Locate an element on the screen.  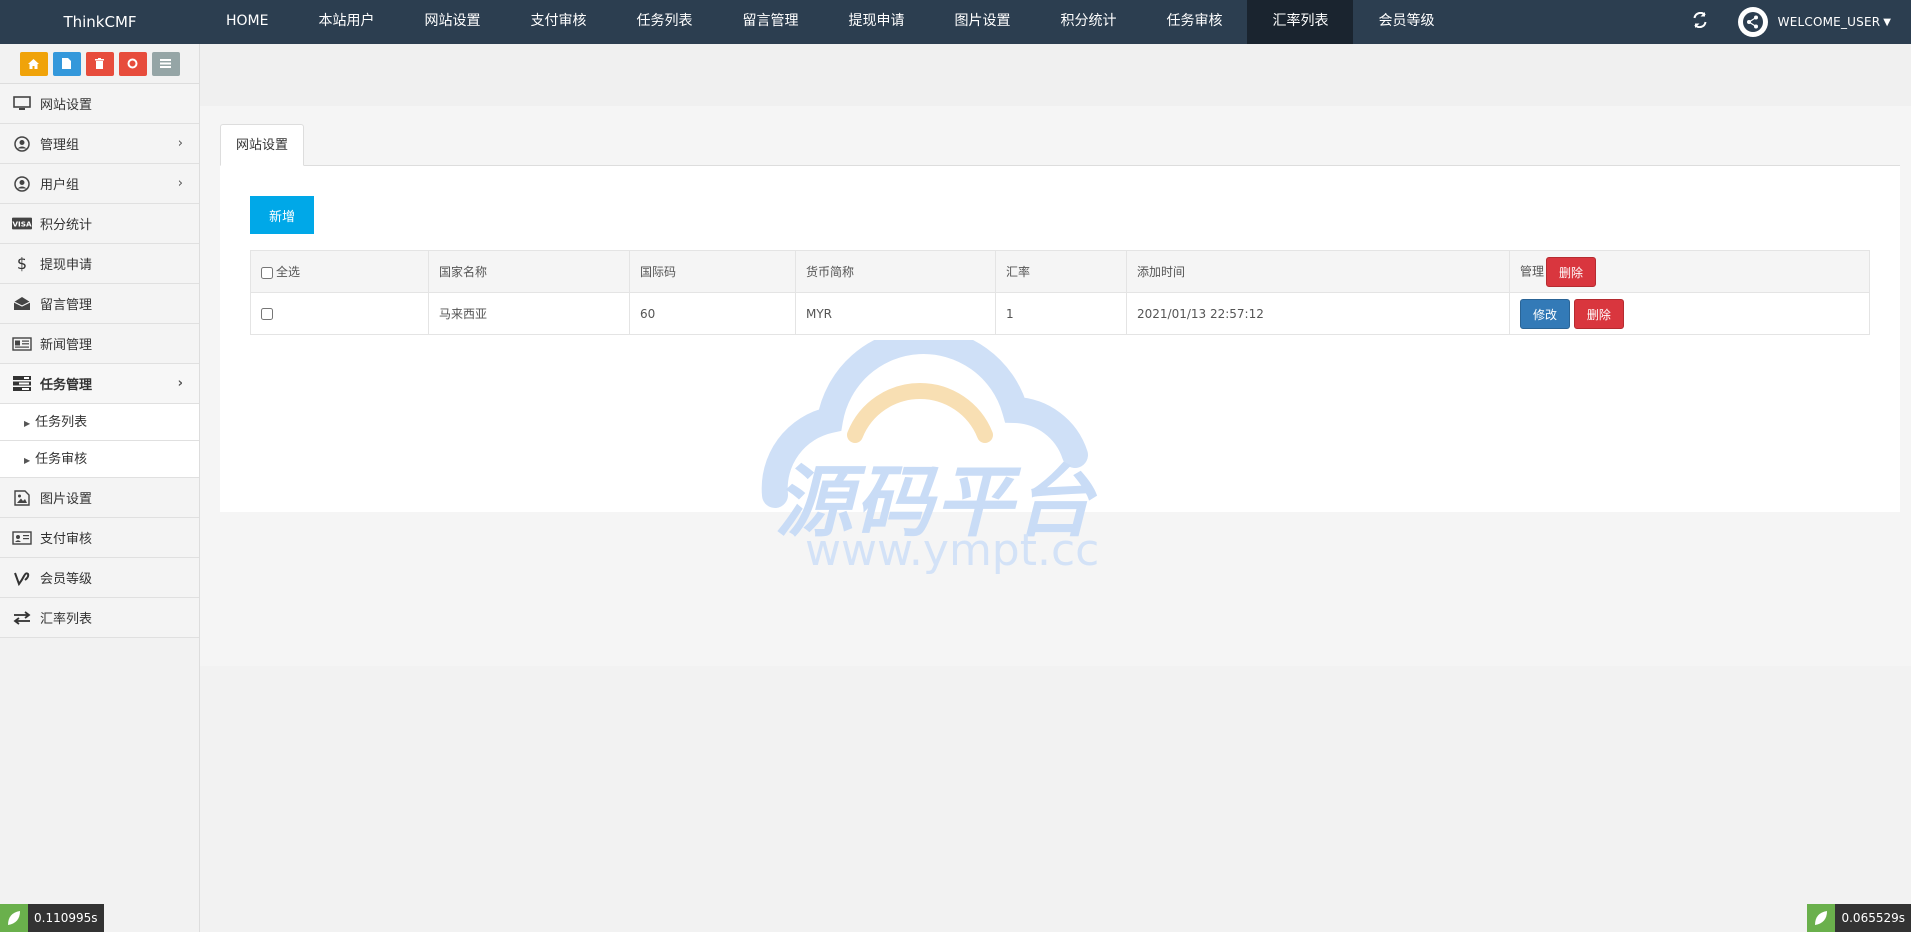
sidebar-item-image-settings: 图片设置 is located at coordinates (99, 498).